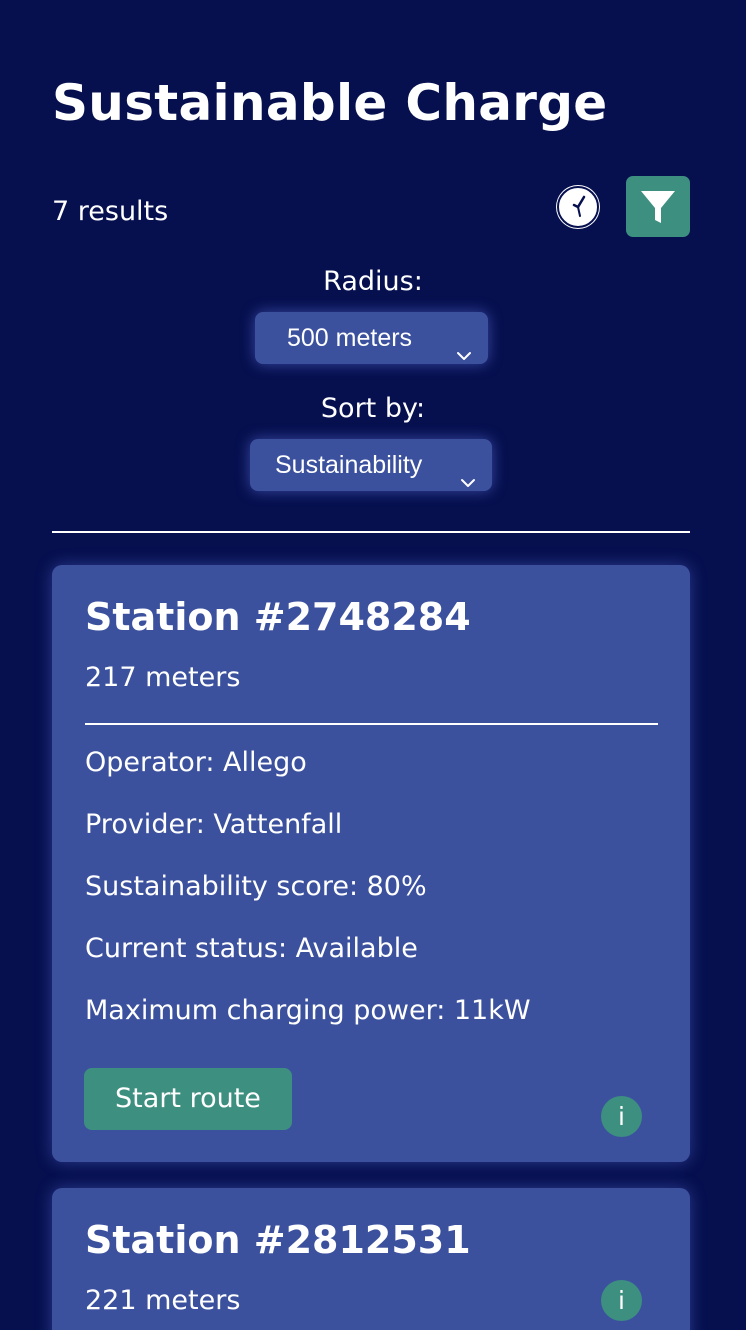  What do you see at coordinates (371, 724) in the screenshot?
I see `card-divider` at bounding box center [371, 724].